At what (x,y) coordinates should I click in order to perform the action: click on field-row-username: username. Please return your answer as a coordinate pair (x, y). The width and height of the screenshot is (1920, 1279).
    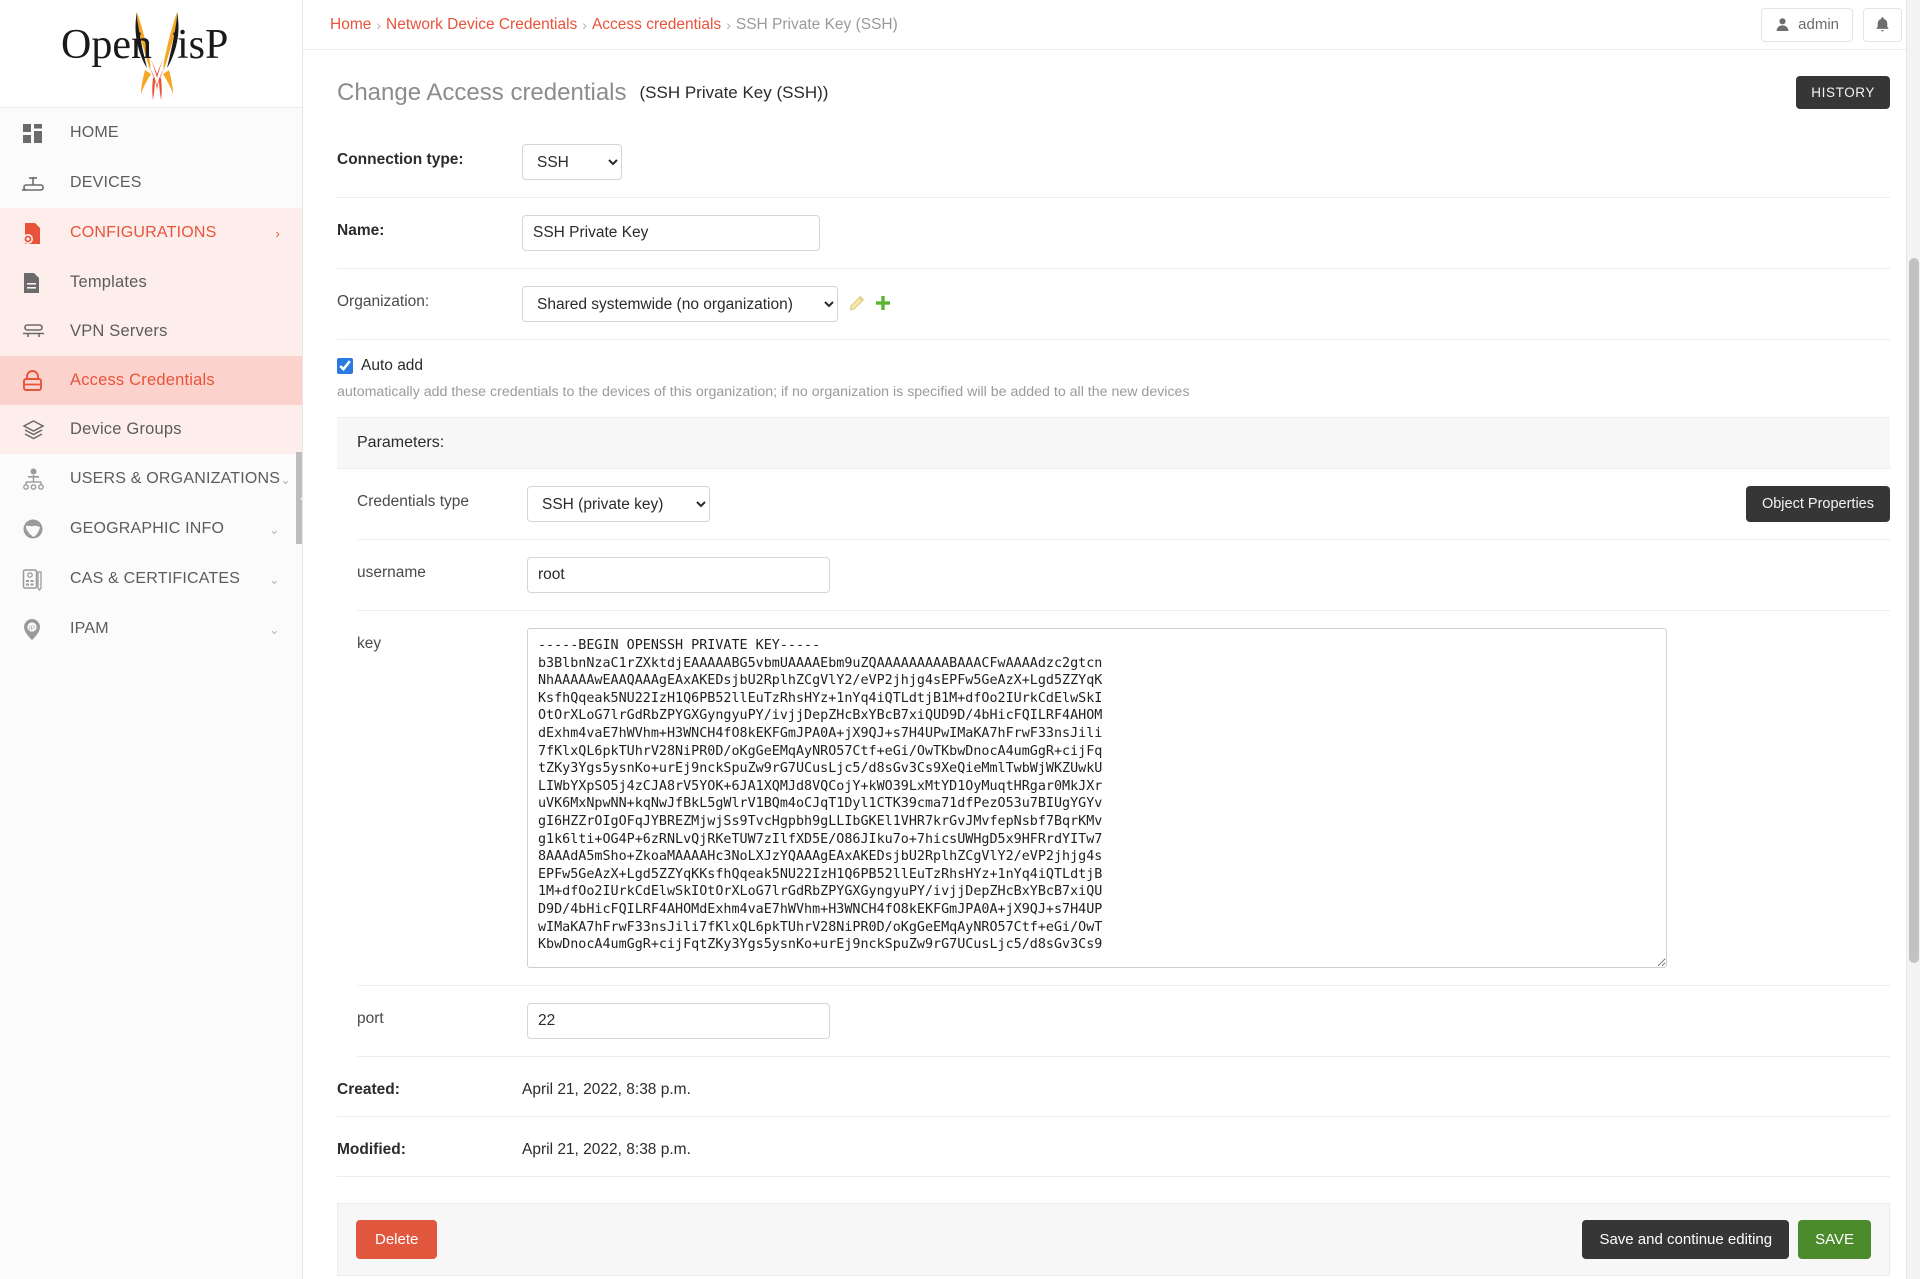
    Looking at the image, I should click on (1123, 575).